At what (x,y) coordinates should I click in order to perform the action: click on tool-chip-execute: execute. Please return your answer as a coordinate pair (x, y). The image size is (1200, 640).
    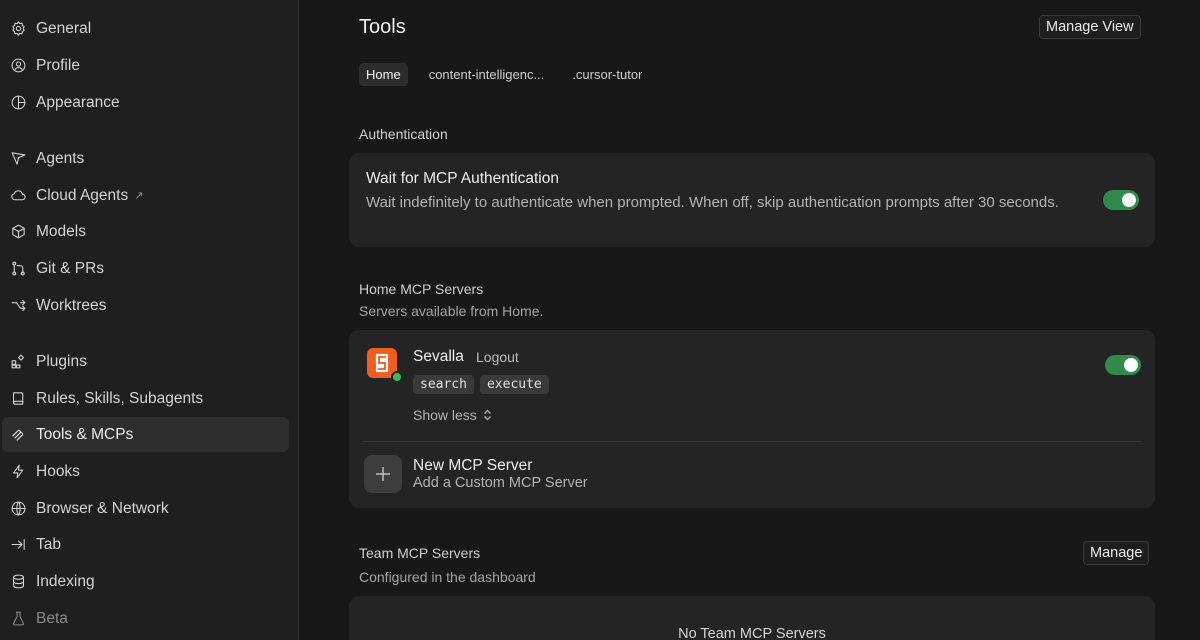
    Looking at the image, I should click on (514, 384).